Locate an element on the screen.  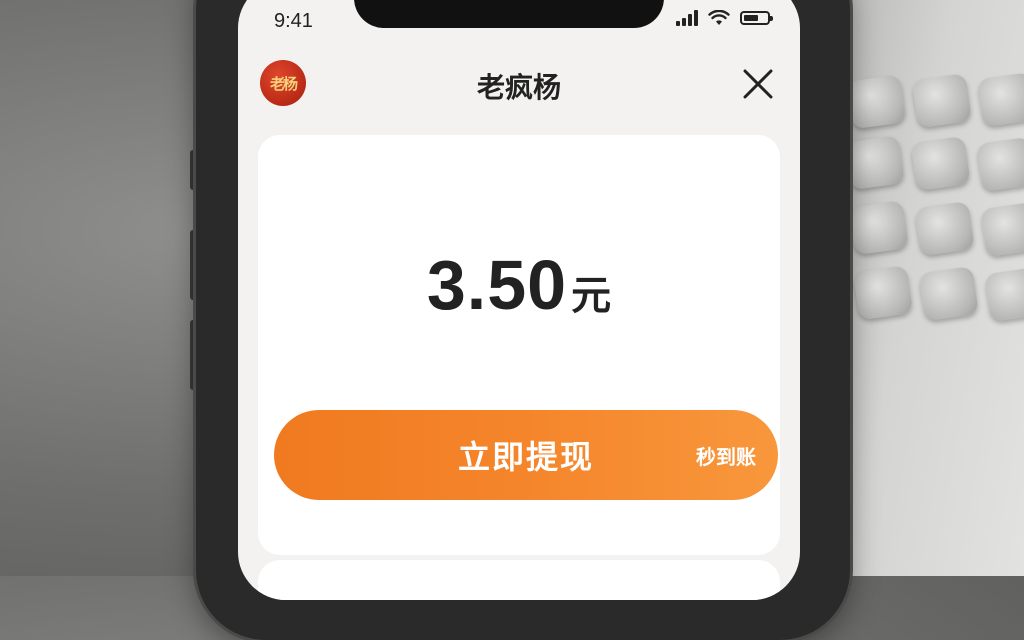
withdraw-button: 立即提现 秒到账 is located at coordinates (526, 455).